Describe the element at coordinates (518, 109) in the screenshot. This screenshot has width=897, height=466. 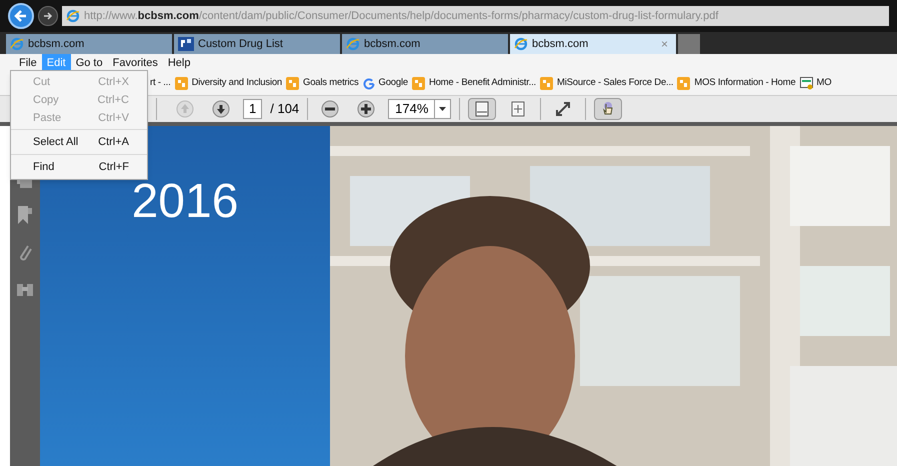
I see `fit-page-icon` at that location.